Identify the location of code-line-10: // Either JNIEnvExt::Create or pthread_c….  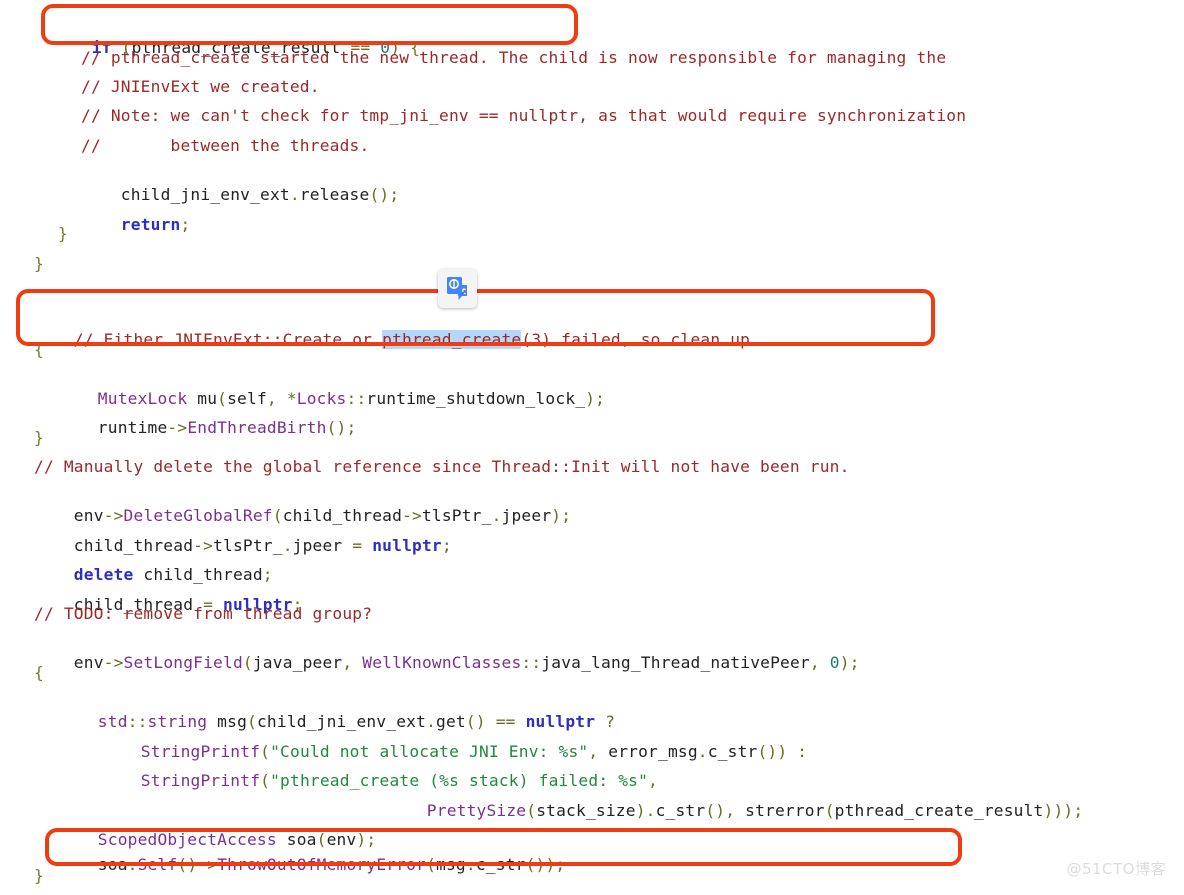
(397, 340).